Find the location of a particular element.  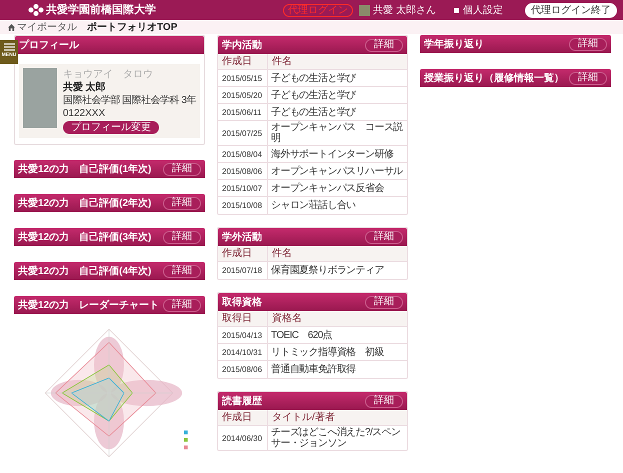

table-cell: 2015/04/13 is located at coordinates (243, 335).